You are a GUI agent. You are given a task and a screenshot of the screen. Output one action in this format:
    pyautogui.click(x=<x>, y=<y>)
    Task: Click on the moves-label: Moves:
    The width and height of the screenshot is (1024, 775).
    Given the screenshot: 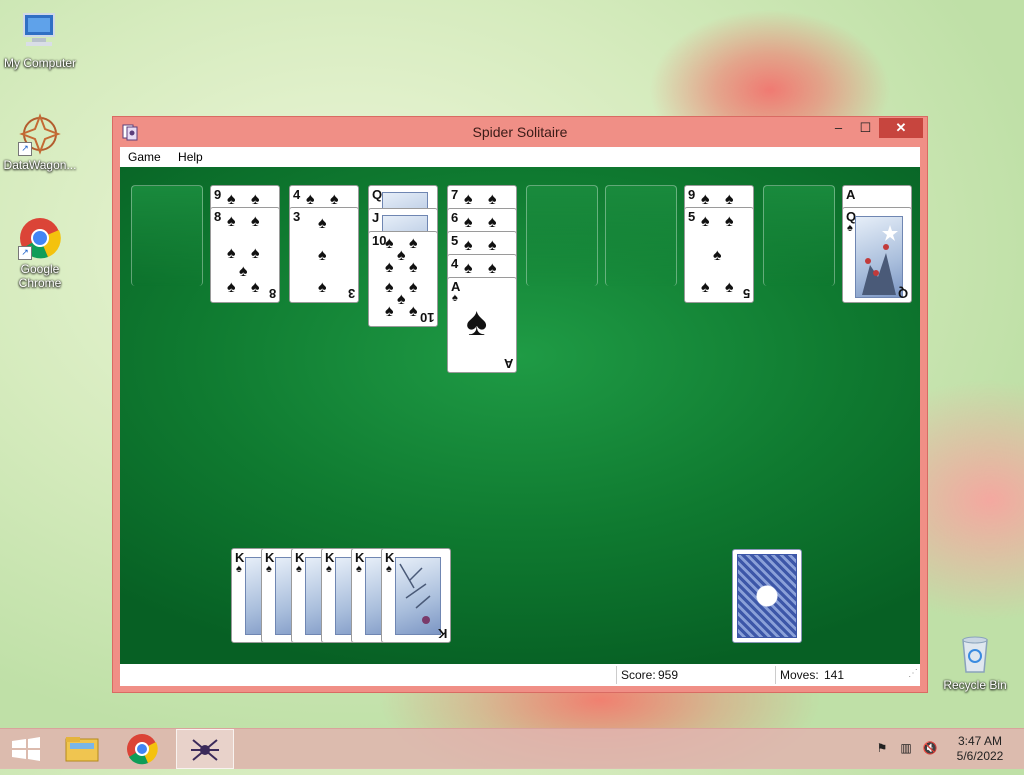 What is the action you would take?
    pyautogui.click(x=799, y=675)
    